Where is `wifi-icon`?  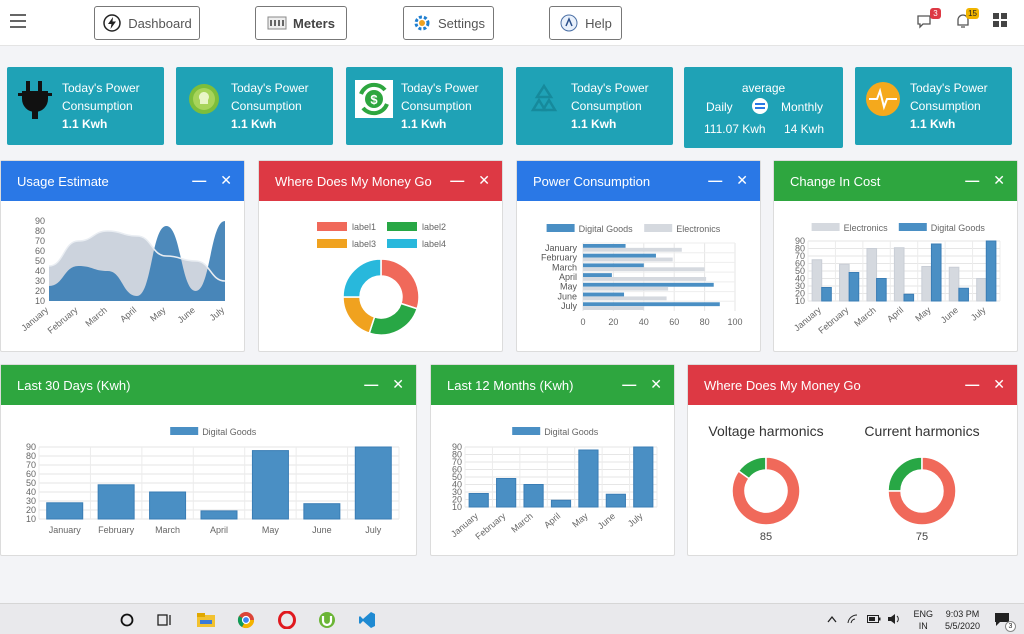
wifi-icon is located at coordinates (853, 619).